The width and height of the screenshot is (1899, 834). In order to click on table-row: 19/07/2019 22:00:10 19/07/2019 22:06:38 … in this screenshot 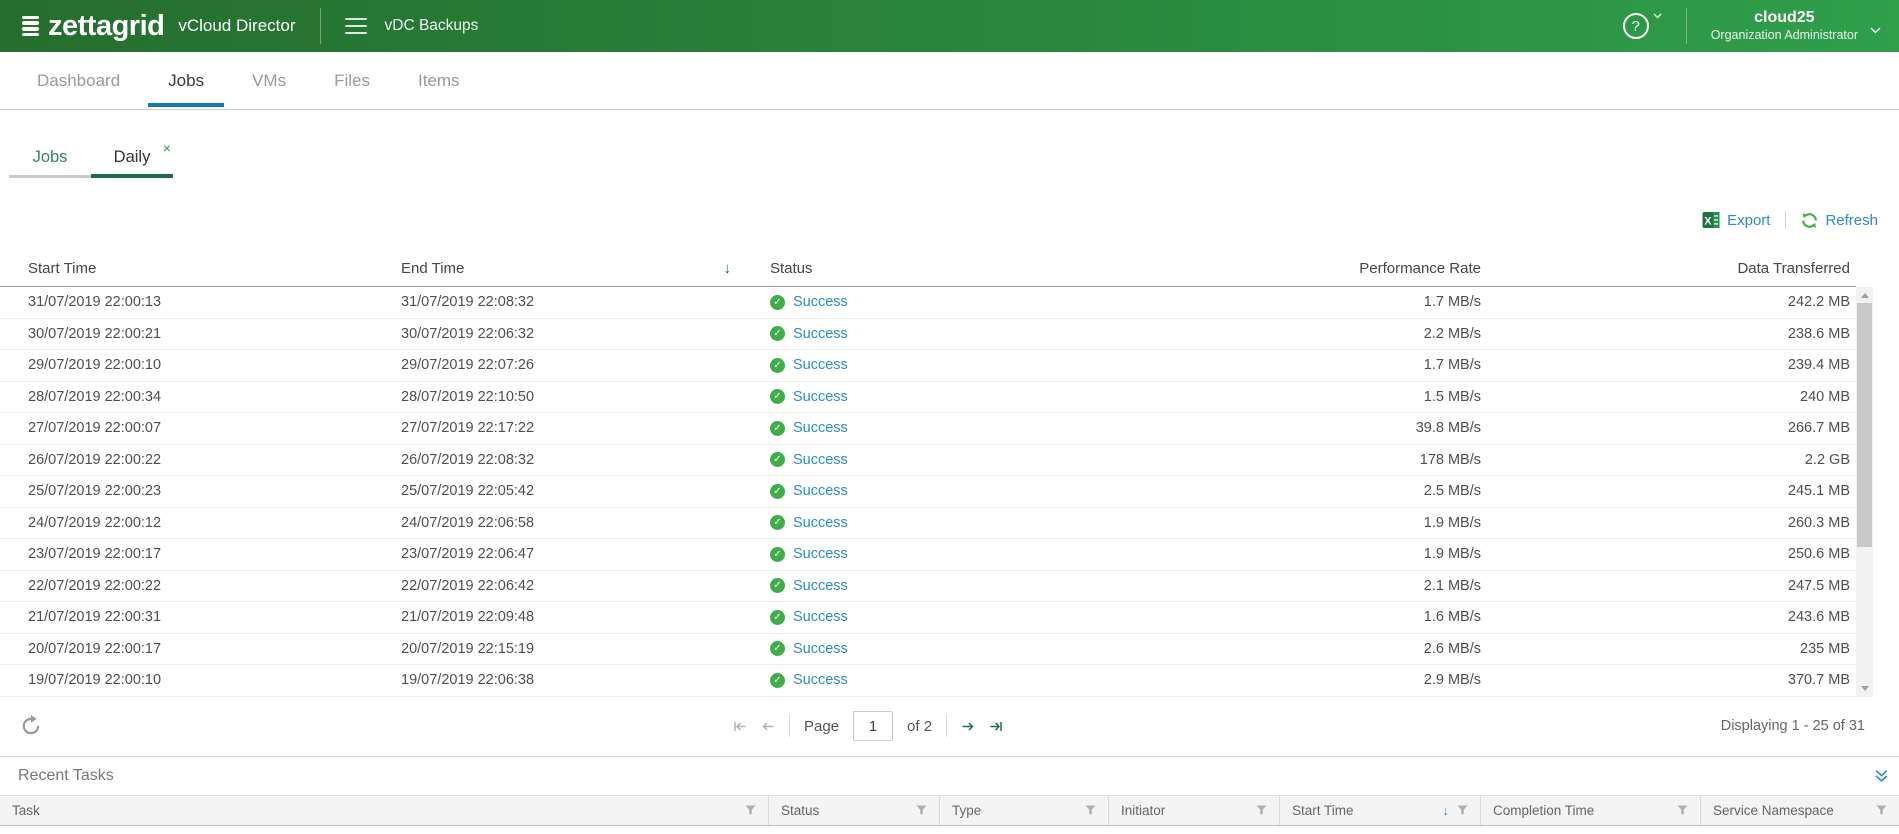, I will do `click(928, 681)`.